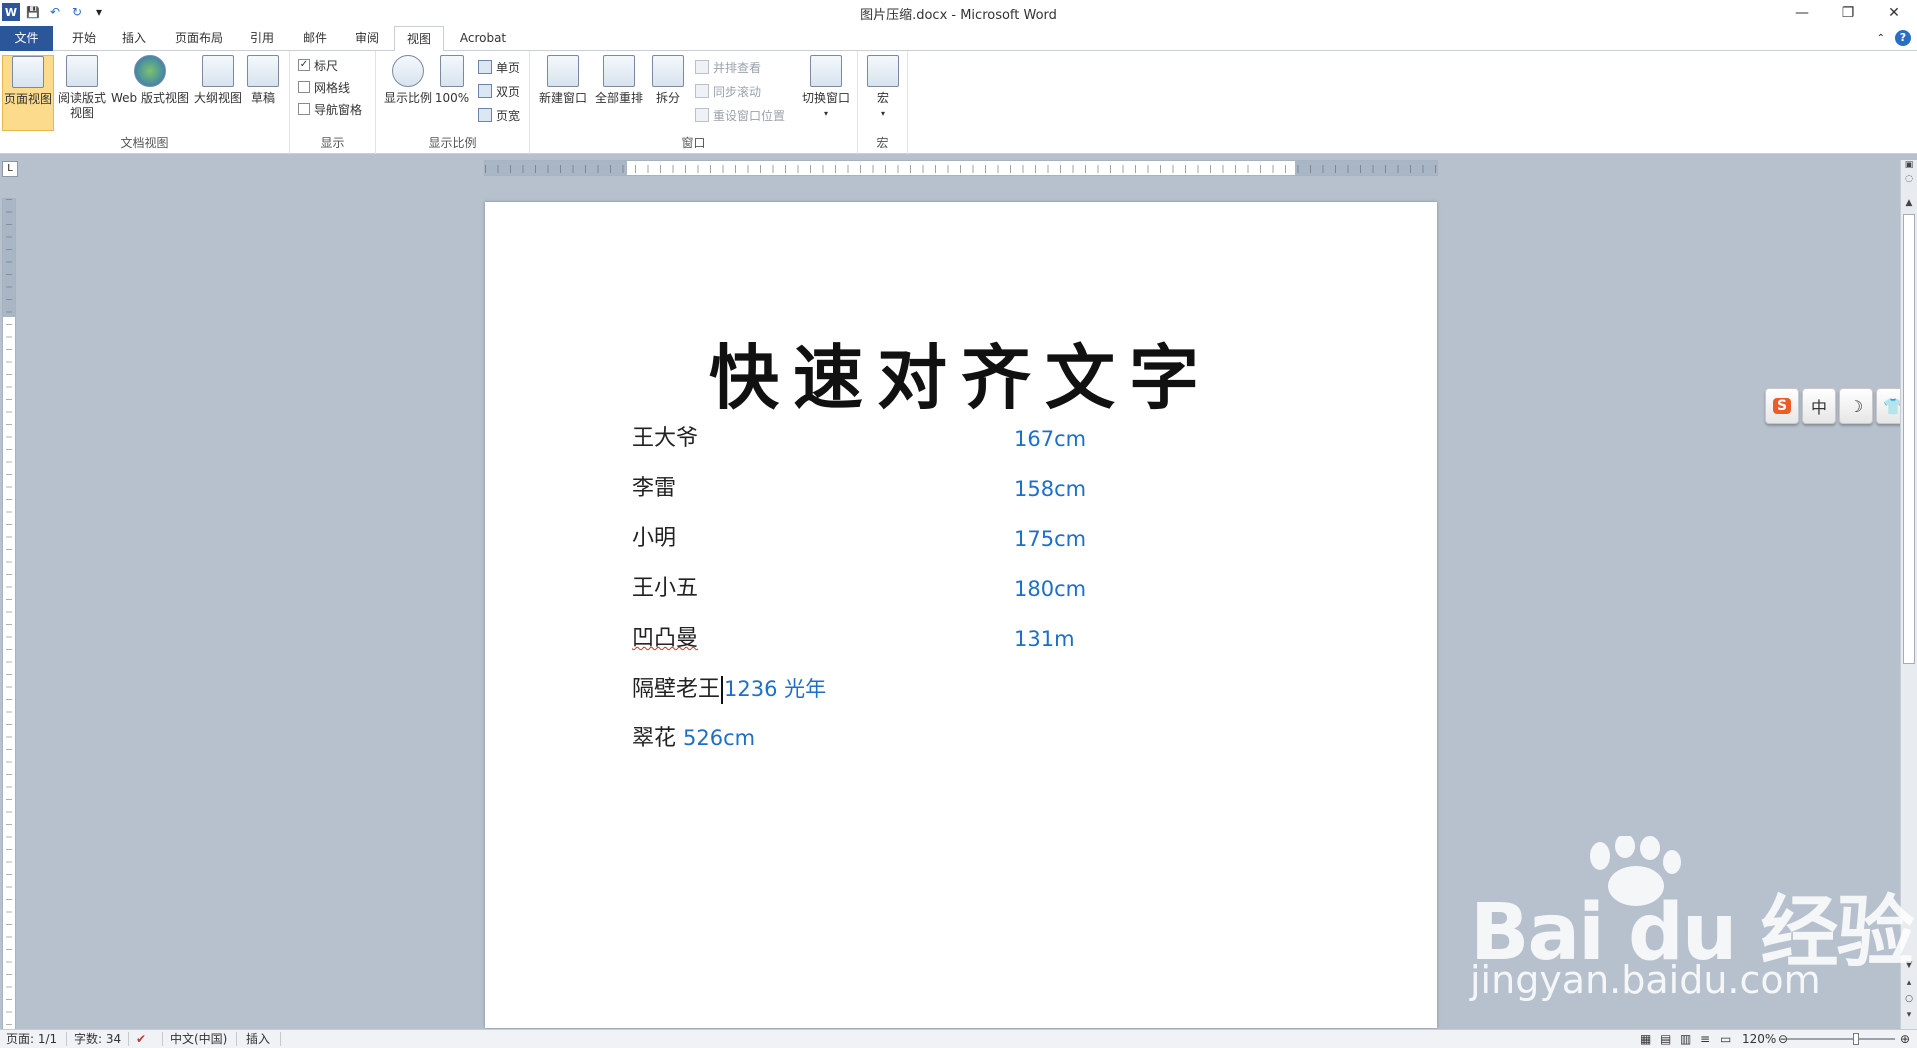 The image size is (1917, 1048). What do you see at coordinates (97, 1039) in the screenshot?
I see `status-word-count: 字数: 34` at bounding box center [97, 1039].